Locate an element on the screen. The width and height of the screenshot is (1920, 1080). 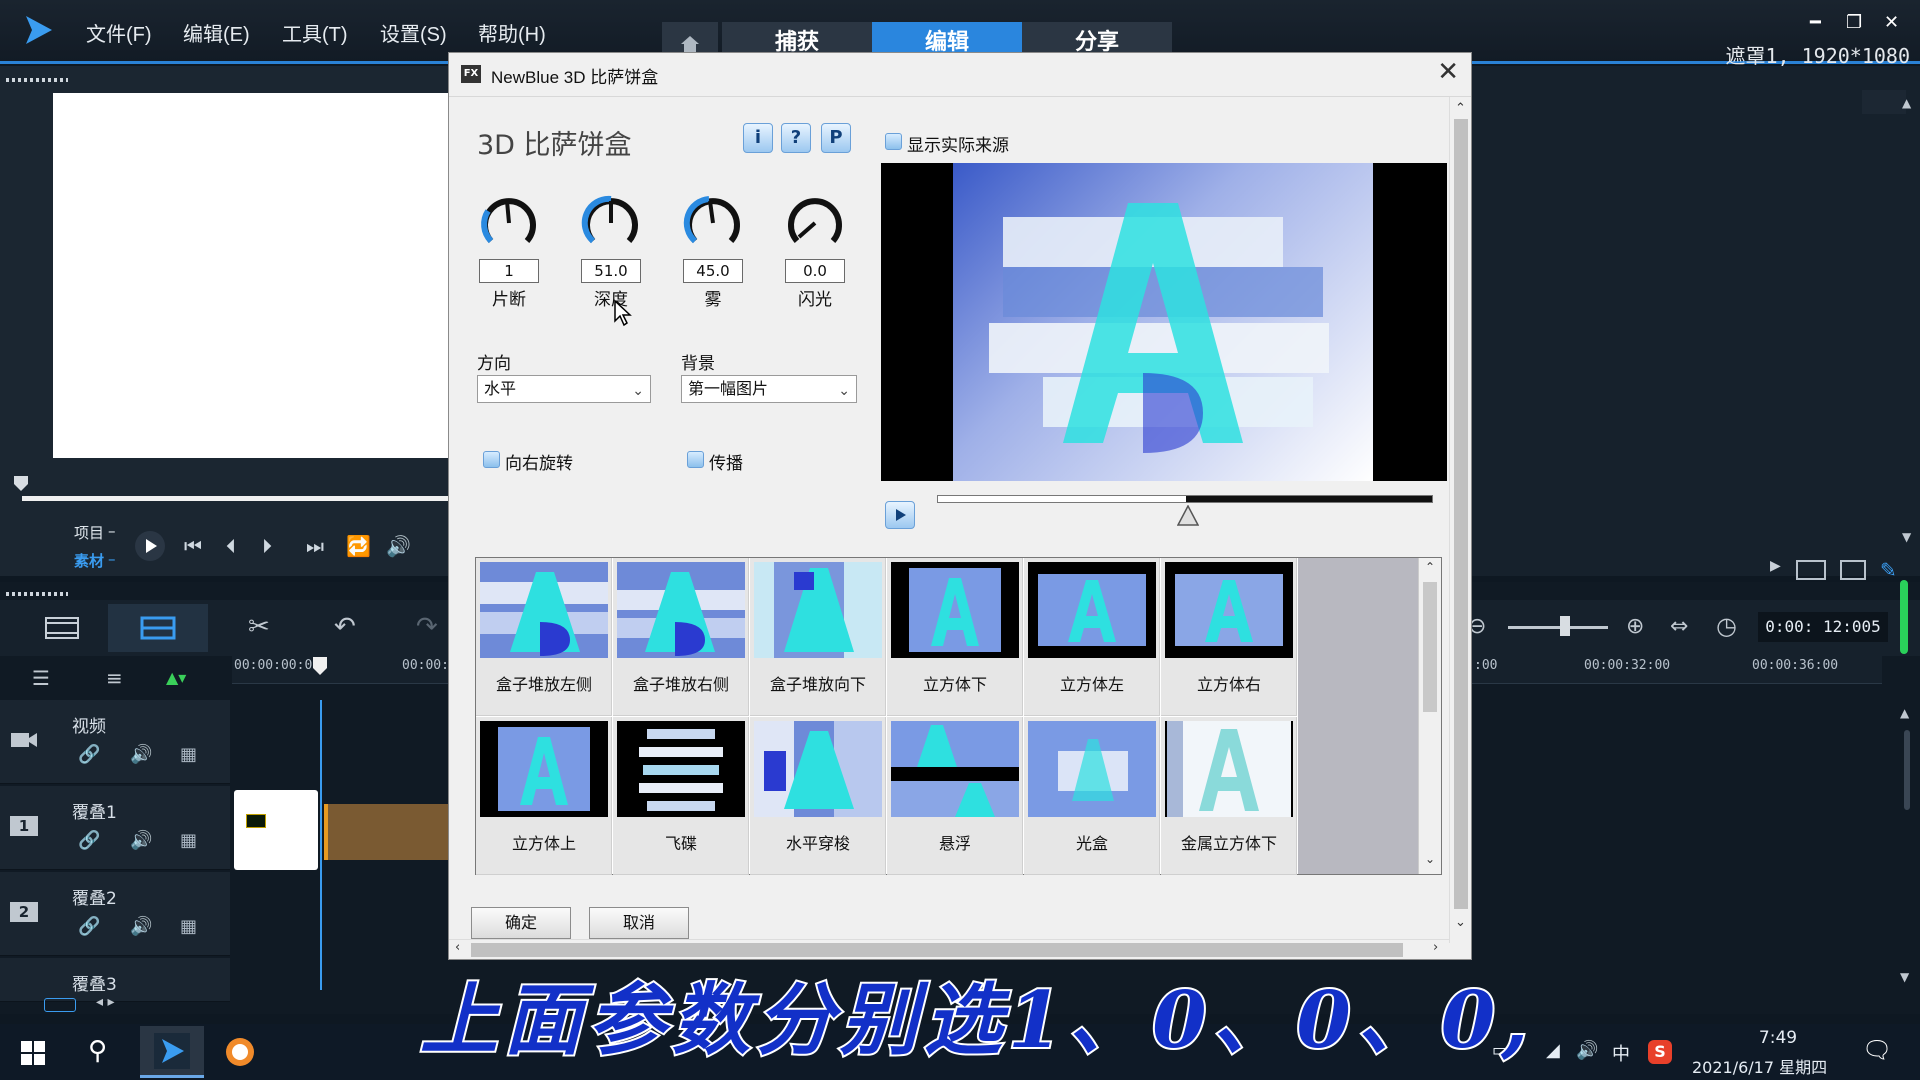
edit-pen-icon: ✎ is located at coordinates (1888, 570).